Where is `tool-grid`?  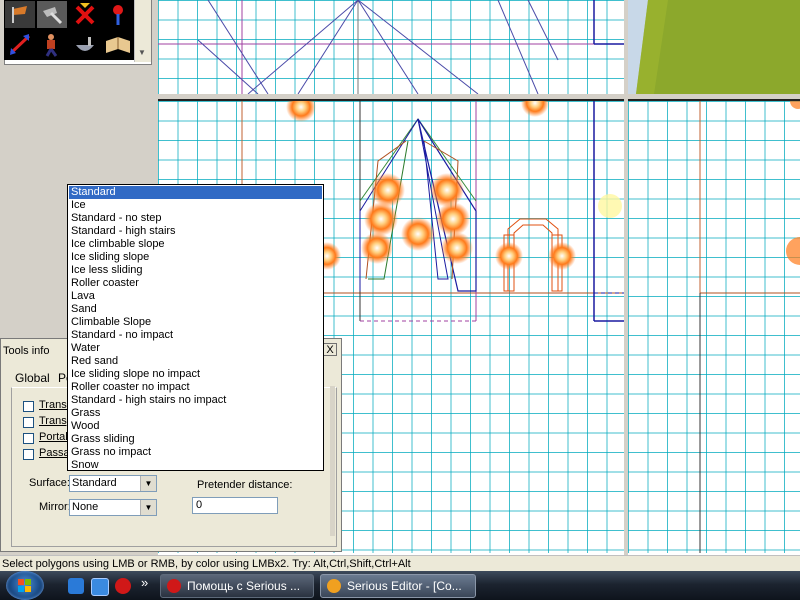
tool-grid is located at coordinates (69, 30).